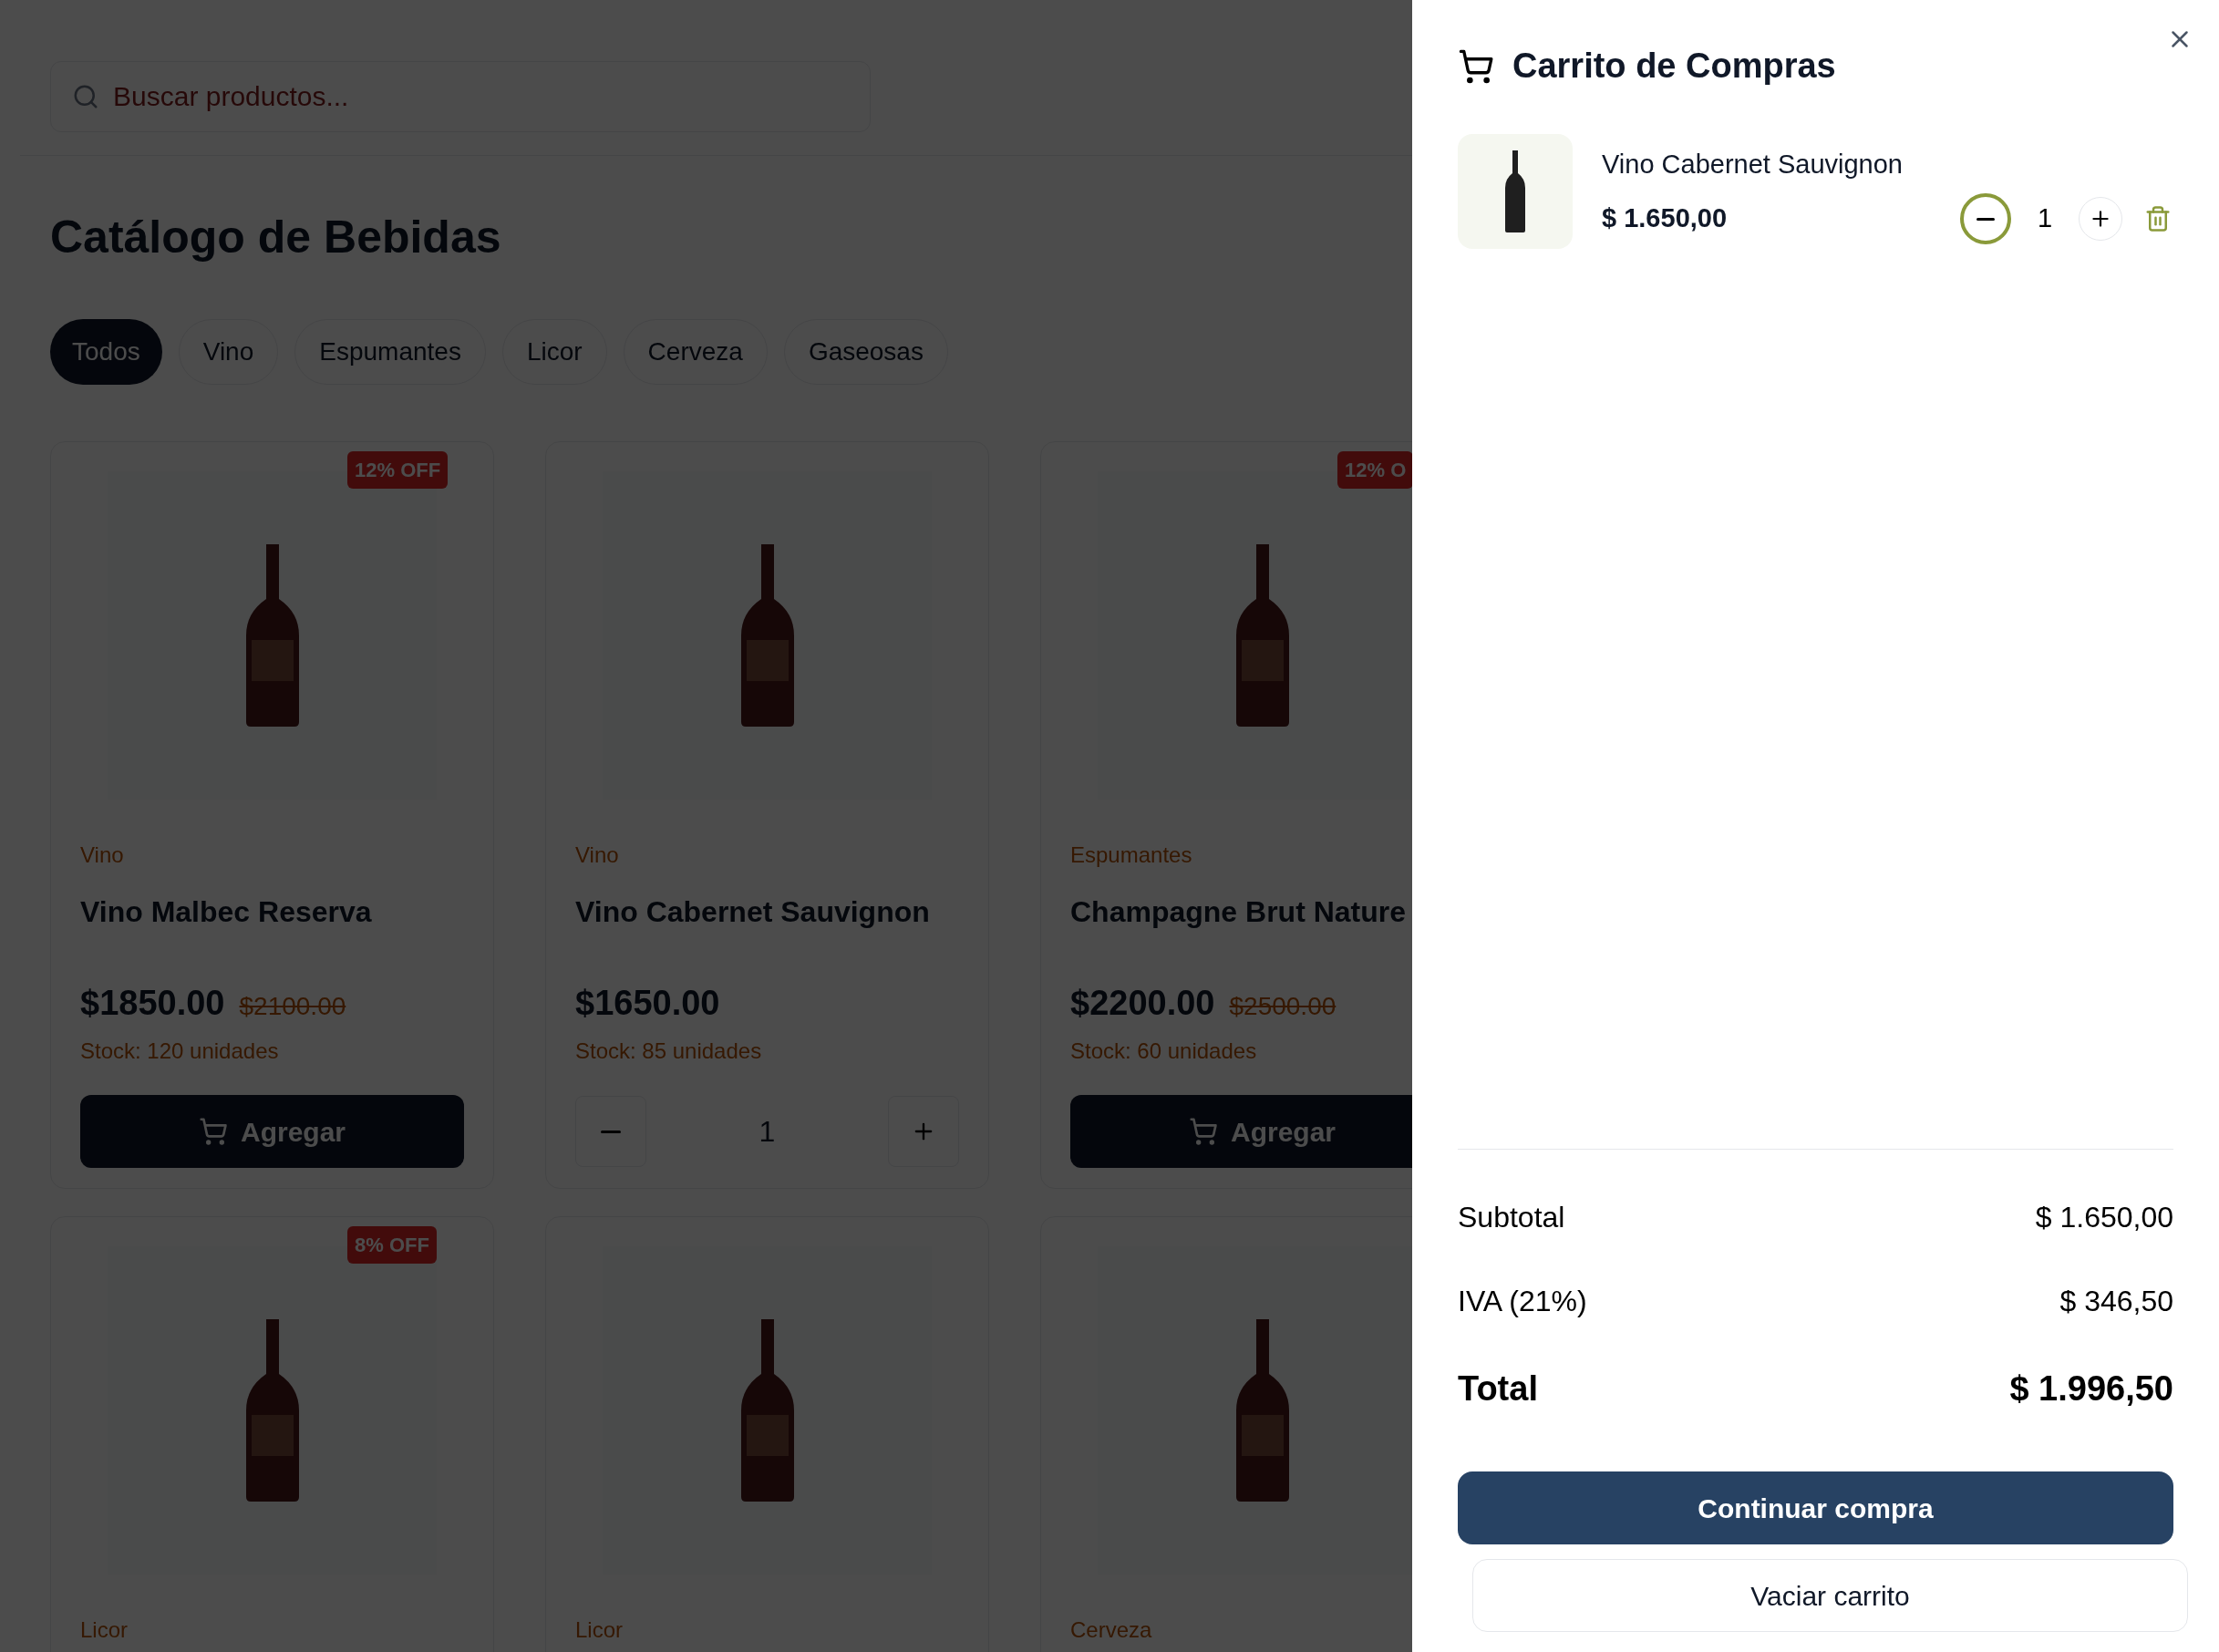  What do you see at coordinates (647, 1003) in the screenshot?
I see `product-price: $1650.00` at bounding box center [647, 1003].